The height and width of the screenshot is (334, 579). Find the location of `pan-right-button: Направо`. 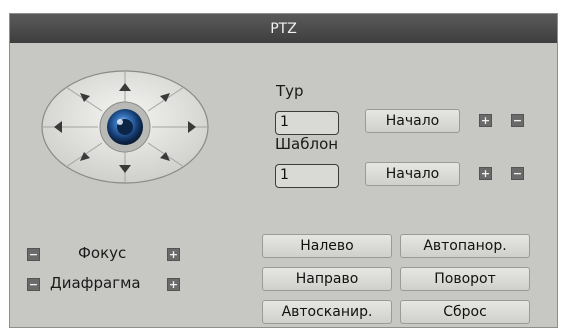

pan-right-button: Направо is located at coordinates (327, 279).